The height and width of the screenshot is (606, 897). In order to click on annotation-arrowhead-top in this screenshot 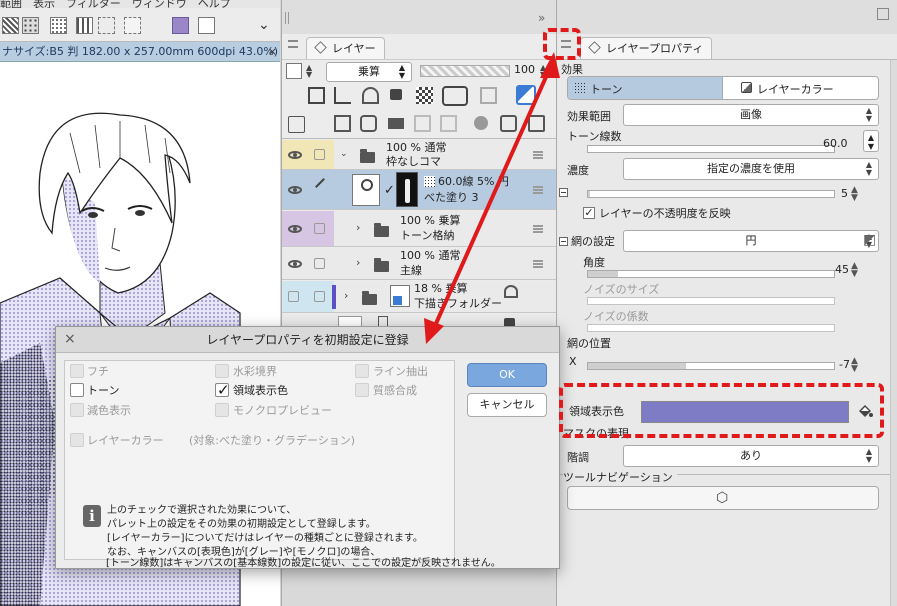, I will do `click(550, 65)`.